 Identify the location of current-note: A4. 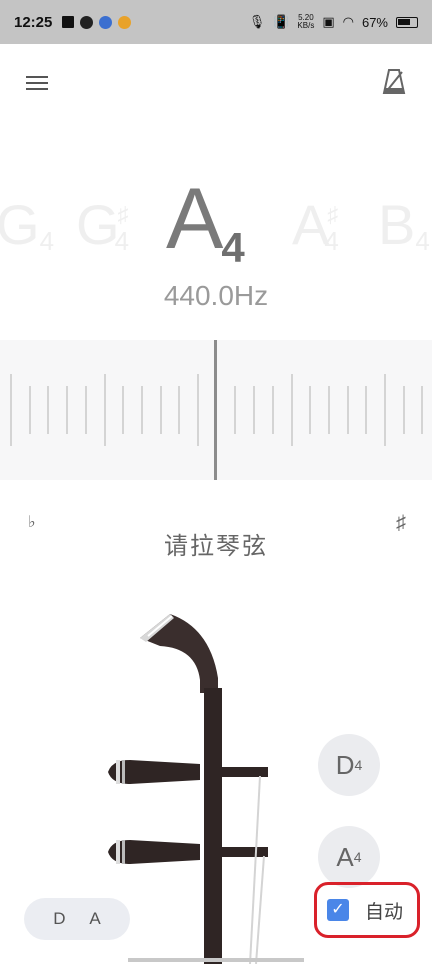
(205, 221).